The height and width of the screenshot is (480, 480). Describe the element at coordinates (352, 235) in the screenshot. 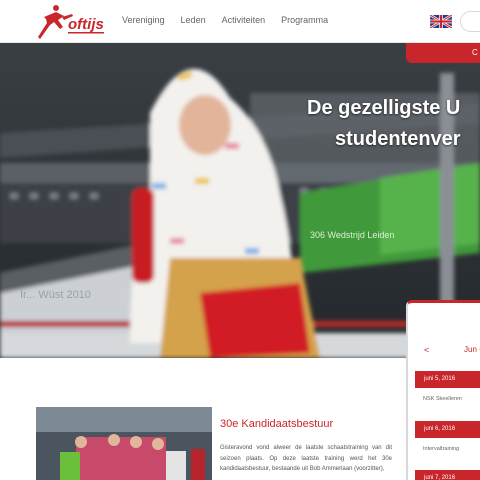

I see `board-text: 306 Wedstrijd Leiden` at that location.